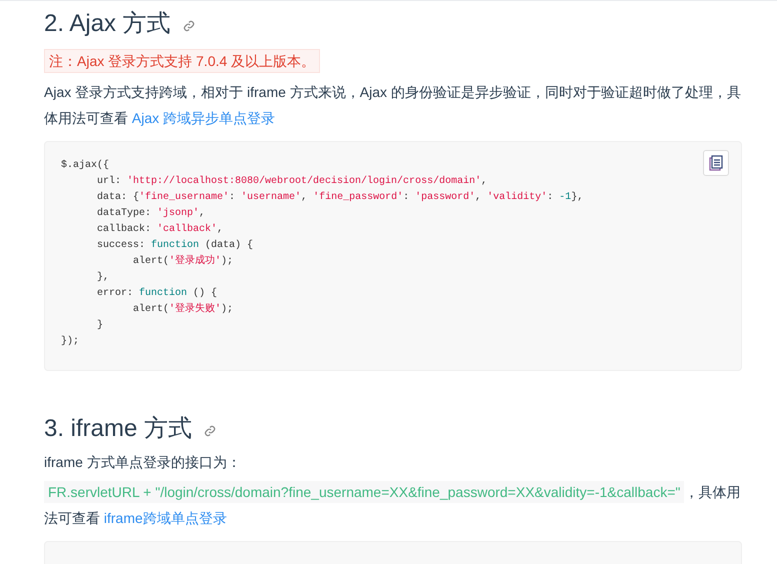  I want to click on code-line: success: function (data) {, so click(175, 245).